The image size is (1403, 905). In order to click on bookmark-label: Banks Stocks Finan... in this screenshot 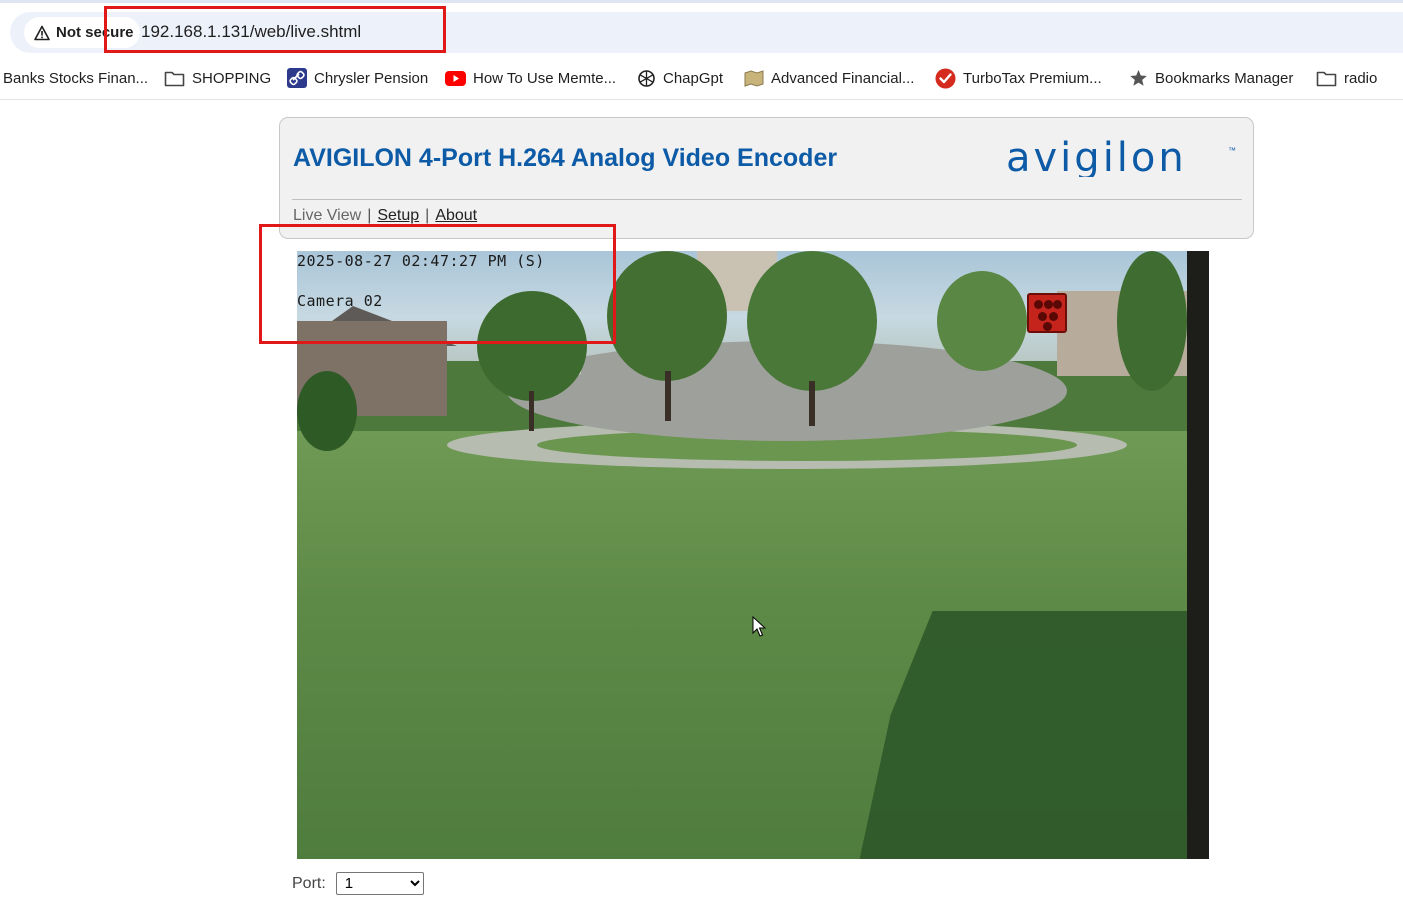, I will do `click(76, 78)`.